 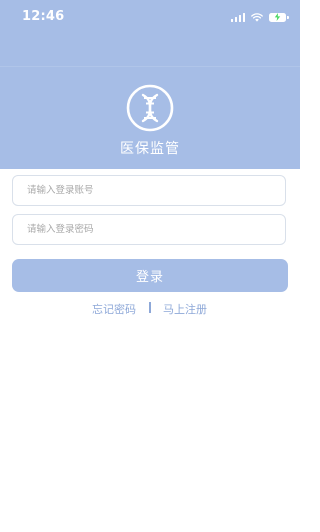 I want to click on auth-links: 忘记密码 马上注册, so click(x=150, y=309).